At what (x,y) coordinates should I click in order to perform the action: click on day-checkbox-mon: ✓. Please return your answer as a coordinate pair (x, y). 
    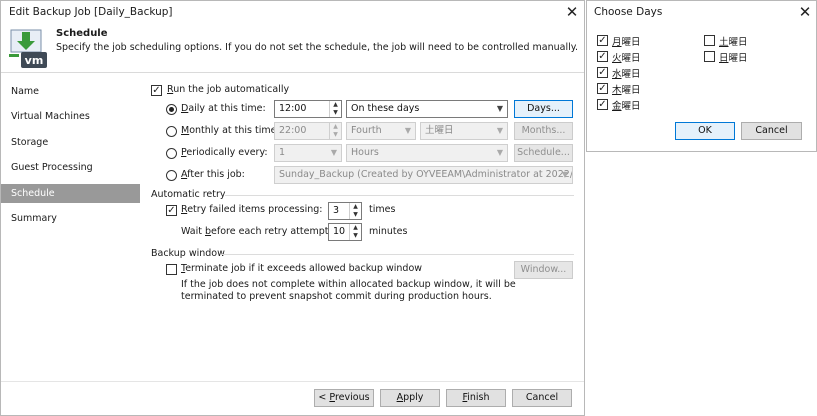
    Looking at the image, I should click on (602, 40).